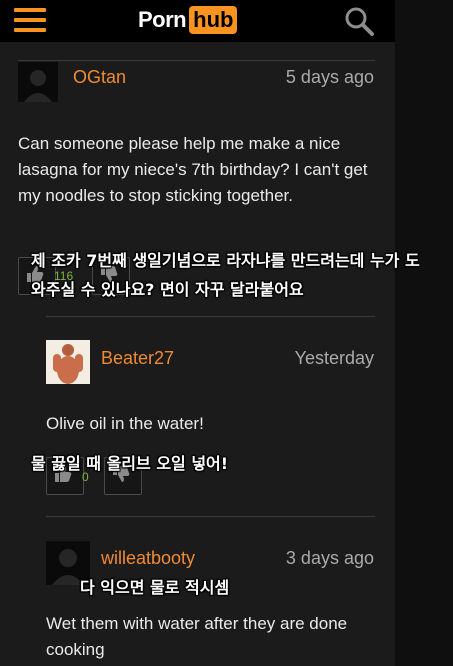 The height and width of the screenshot is (666, 453). What do you see at coordinates (359, 21) in the screenshot?
I see `search-icon` at bounding box center [359, 21].